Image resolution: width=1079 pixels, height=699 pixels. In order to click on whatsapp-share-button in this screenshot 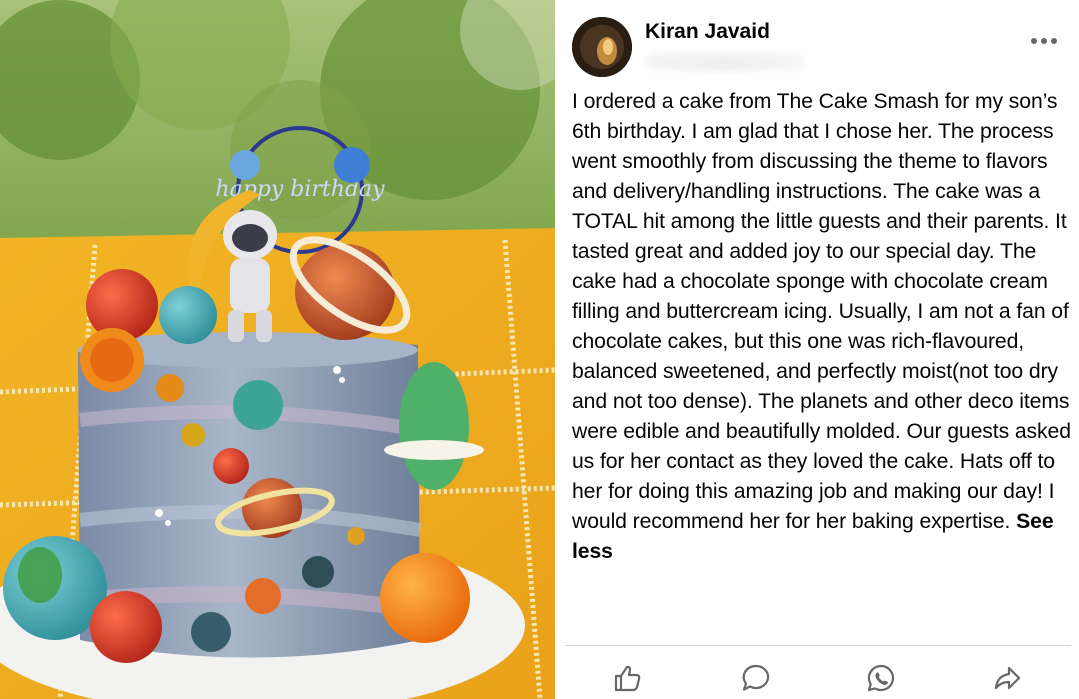, I will do `click(881, 678)`.